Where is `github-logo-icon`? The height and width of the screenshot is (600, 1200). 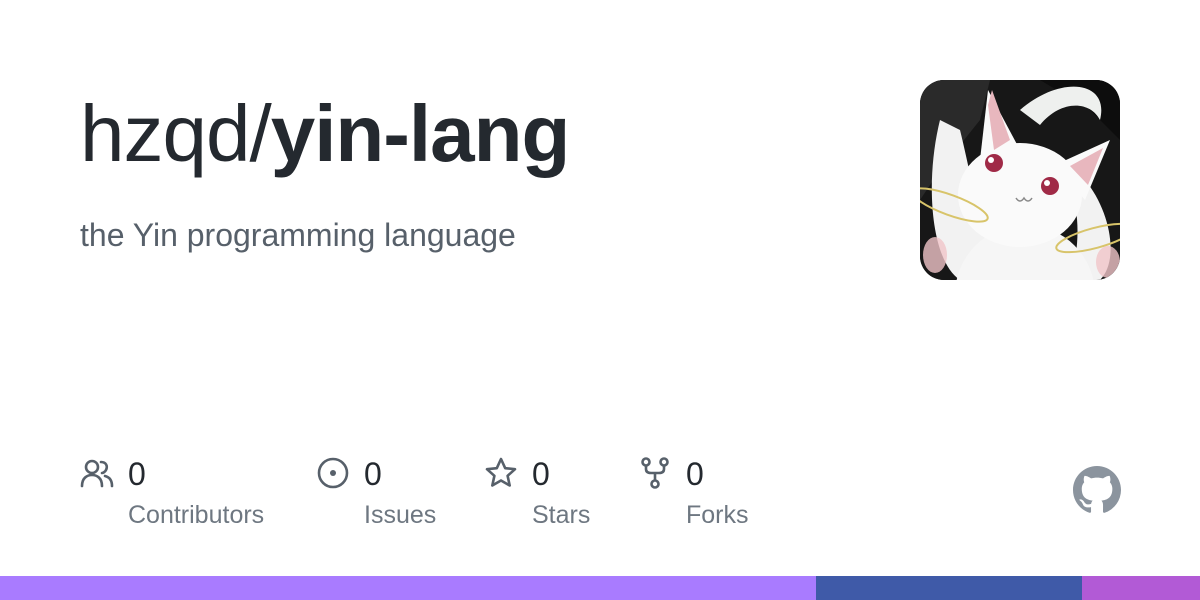 github-logo-icon is located at coordinates (1097, 490).